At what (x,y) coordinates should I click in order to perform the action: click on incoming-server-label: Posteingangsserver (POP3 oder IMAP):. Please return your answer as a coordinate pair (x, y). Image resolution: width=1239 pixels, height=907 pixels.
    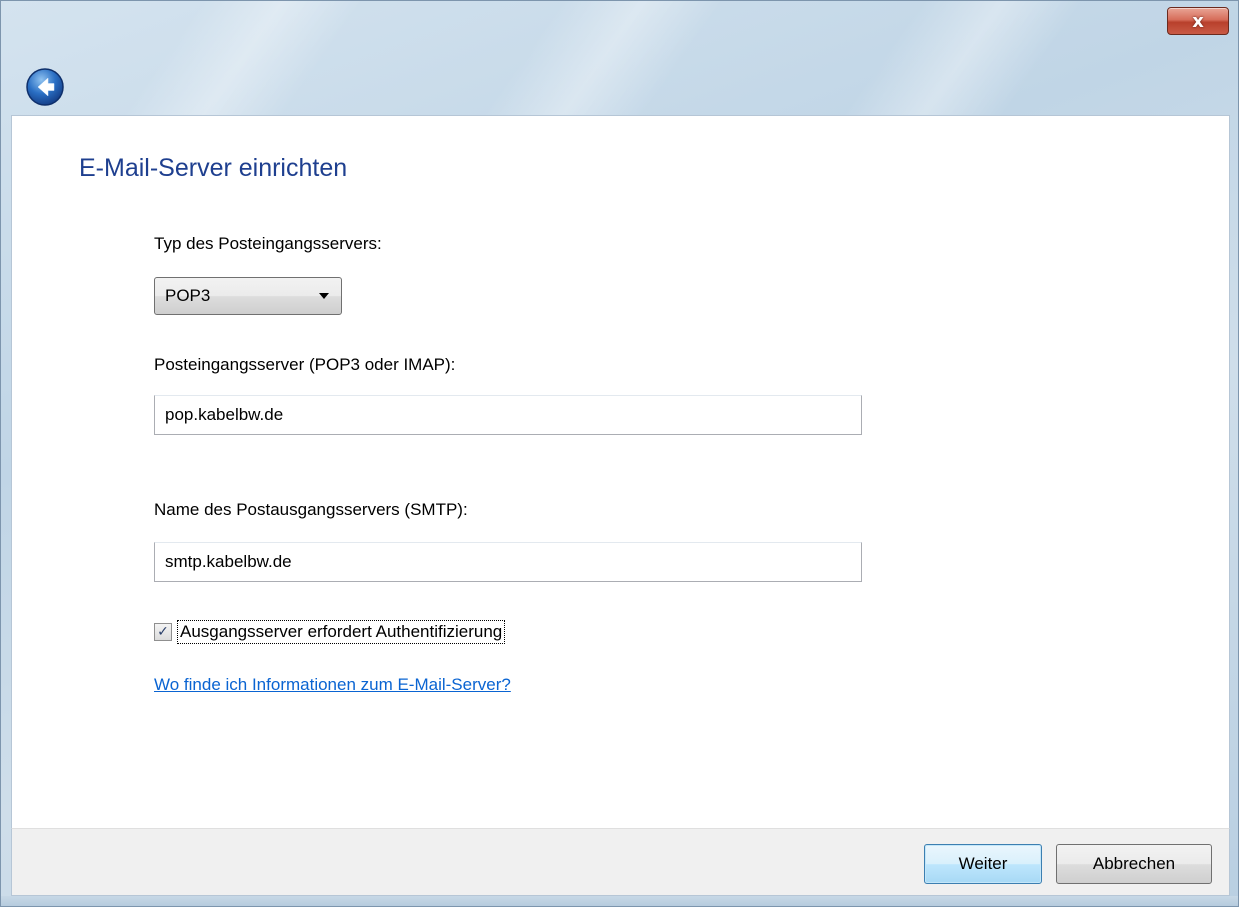
    Looking at the image, I should click on (305, 364).